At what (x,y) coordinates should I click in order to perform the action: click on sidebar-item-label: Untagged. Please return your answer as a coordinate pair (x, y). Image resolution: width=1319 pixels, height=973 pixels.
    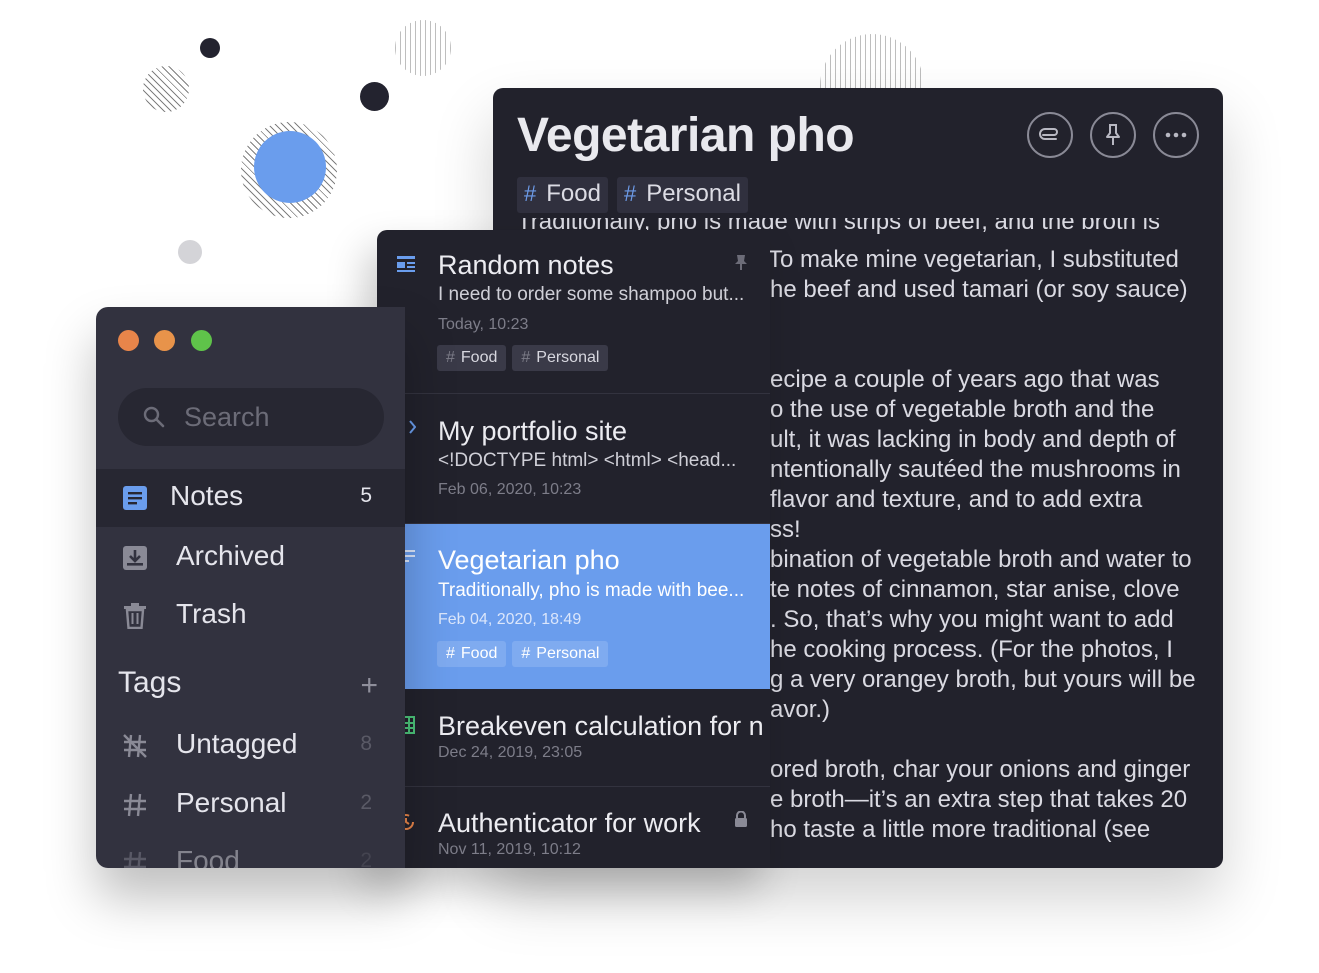
    Looking at the image, I should click on (237, 743).